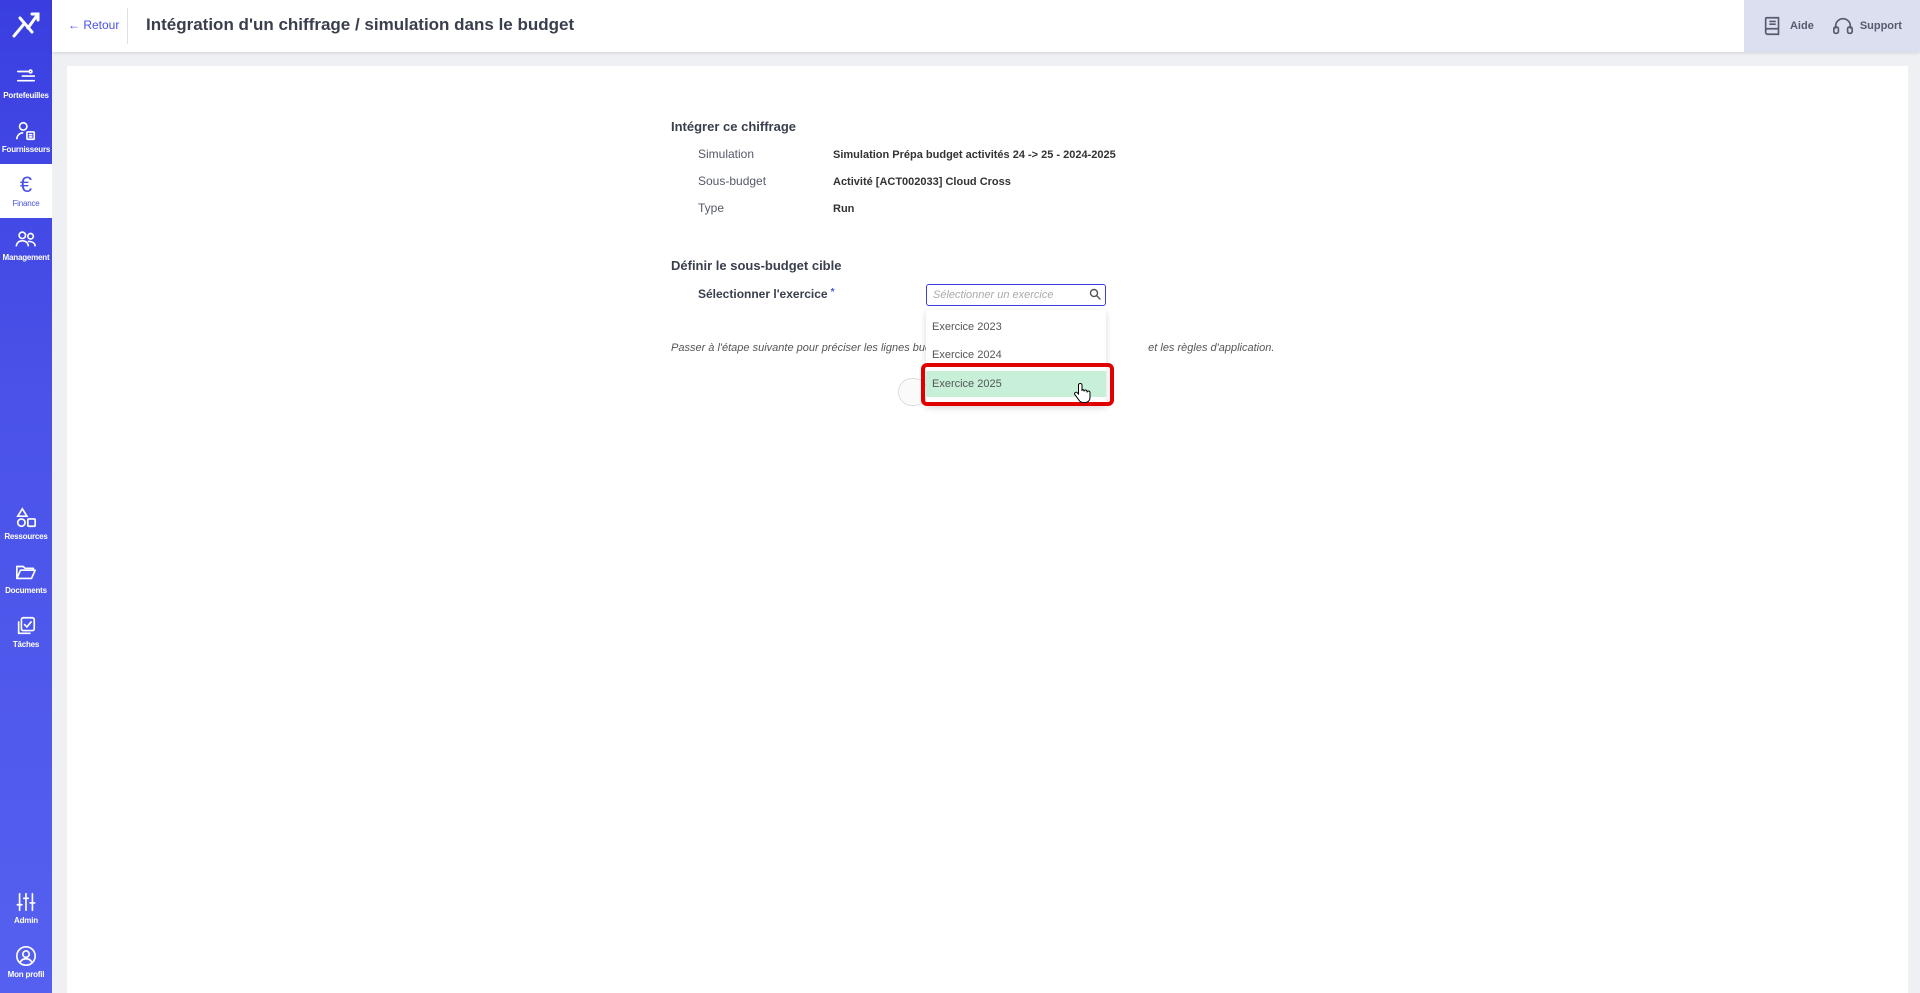  What do you see at coordinates (1016, 327) in the screenshot?
I see `dropdown-option-2023: Exercice 2023` at bounding box center [1016, 327].